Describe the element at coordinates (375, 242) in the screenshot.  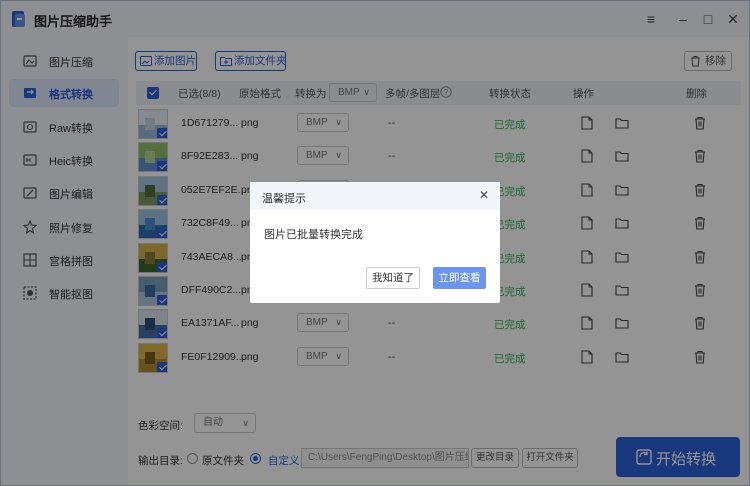
I see `notice-dialog: 温馨提示 ✕ 图片已批量转换完成 我知道了 立即查看` at that location.